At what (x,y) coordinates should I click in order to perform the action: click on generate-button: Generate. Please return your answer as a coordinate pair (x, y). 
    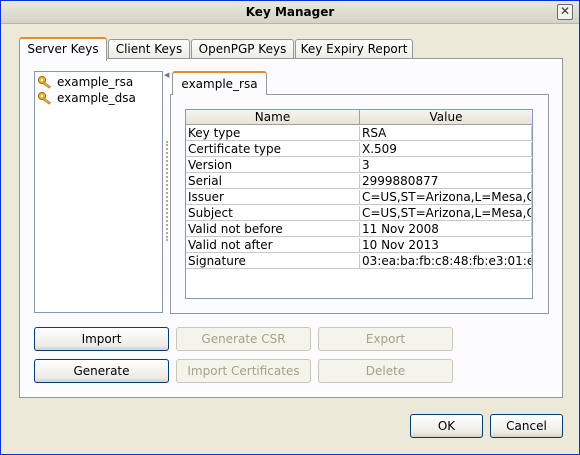
    Looking at the image, I should click on (101, 371).